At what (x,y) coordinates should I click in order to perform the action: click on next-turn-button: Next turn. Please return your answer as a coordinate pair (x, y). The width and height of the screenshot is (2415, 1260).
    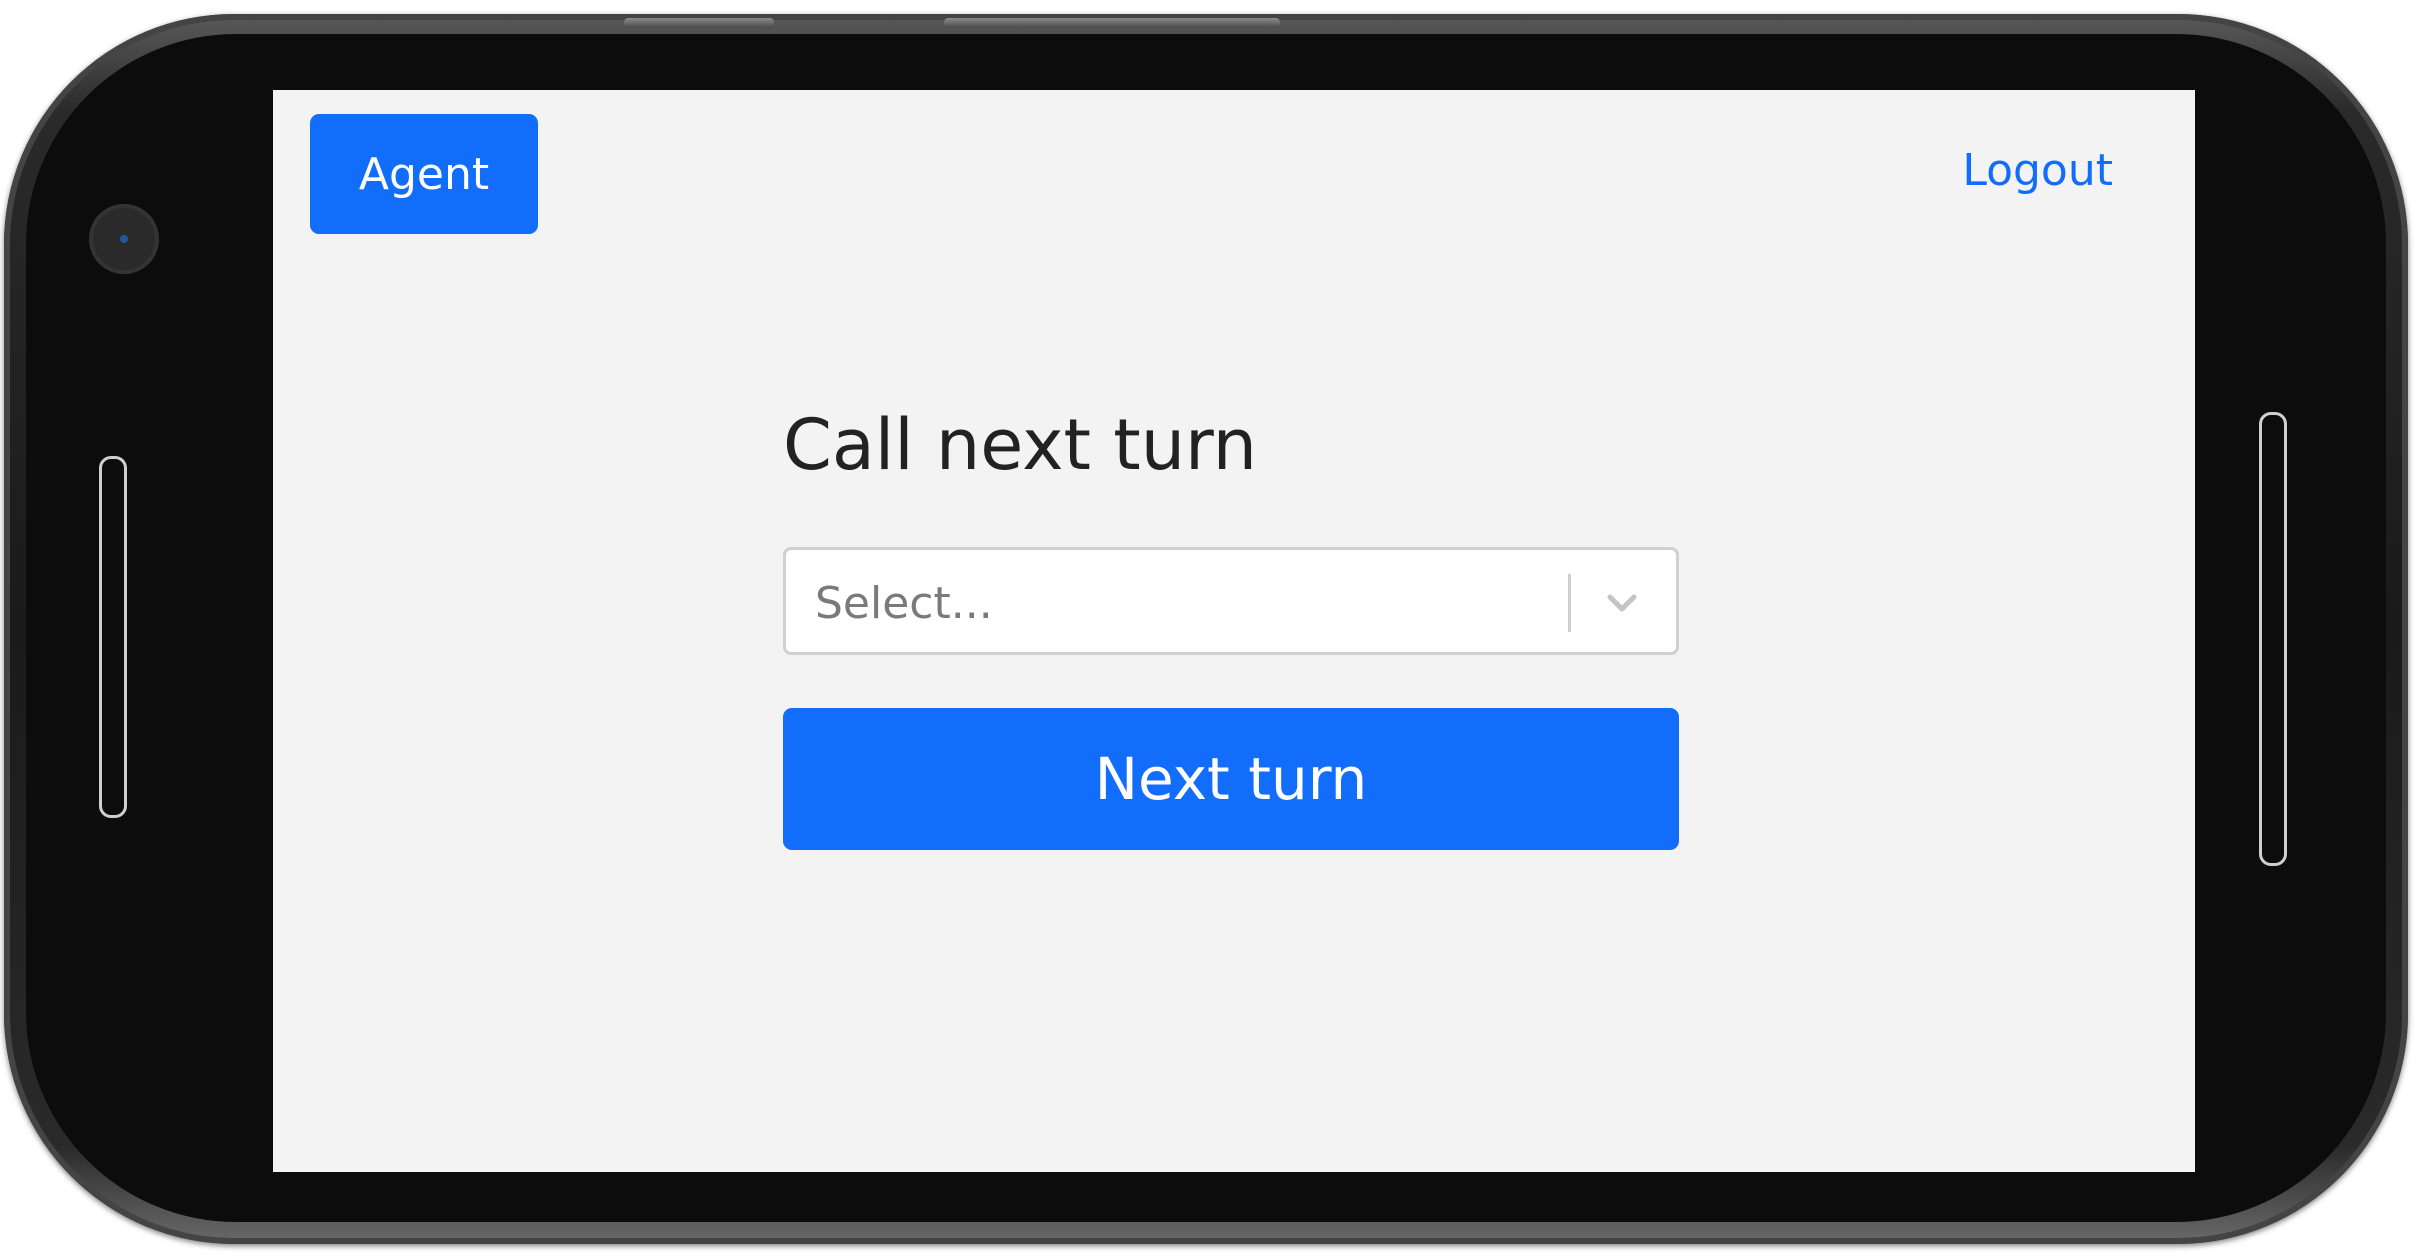
    Looking at the image, I should click on (1231, 779).